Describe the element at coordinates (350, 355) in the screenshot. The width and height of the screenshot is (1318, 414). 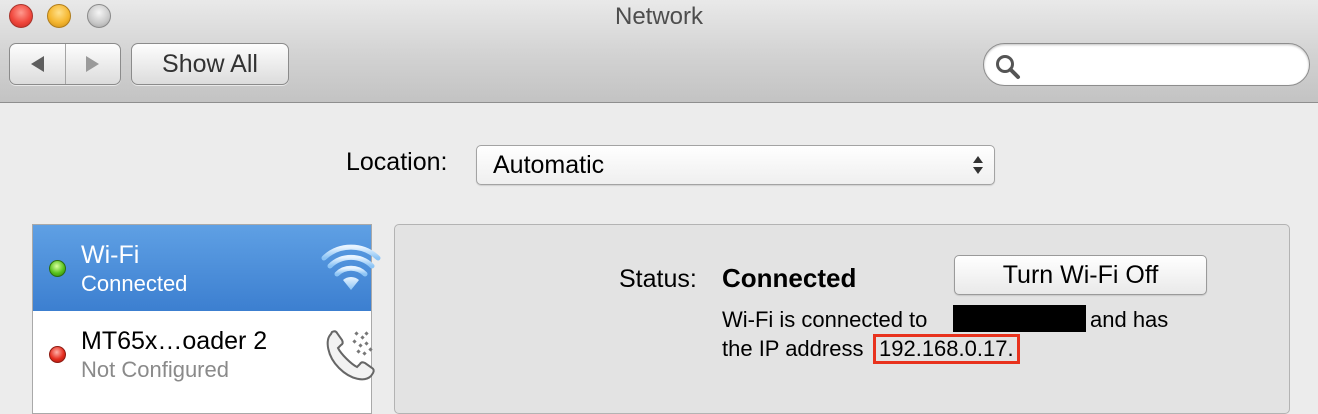
I see `phone-modem-icon` at that location.